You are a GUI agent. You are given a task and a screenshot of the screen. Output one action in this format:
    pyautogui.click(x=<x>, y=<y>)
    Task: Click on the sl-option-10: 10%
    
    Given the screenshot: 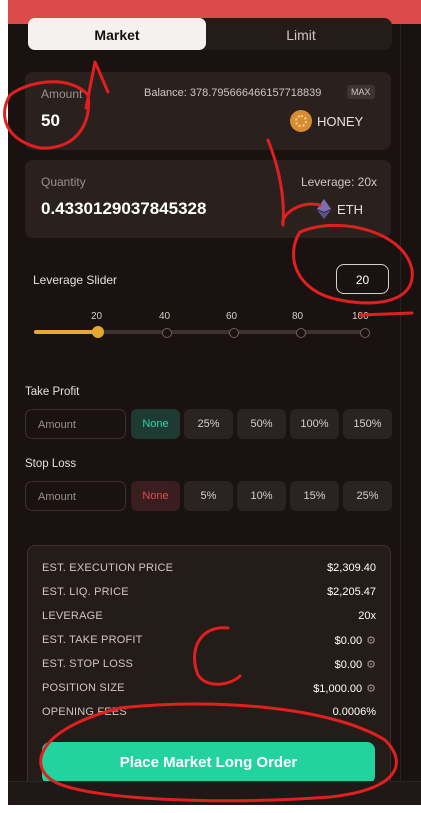 What is the action you would take?
    pyautogui.click(x=261, y=496)
    